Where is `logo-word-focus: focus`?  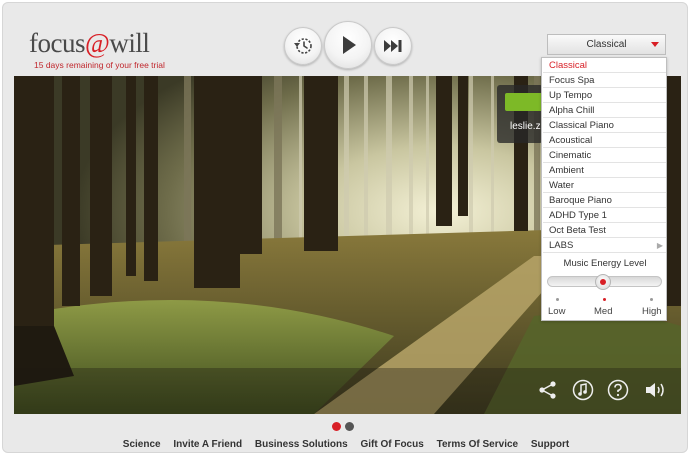
logo-word-focus: focus is located at coordinates (57, 43).